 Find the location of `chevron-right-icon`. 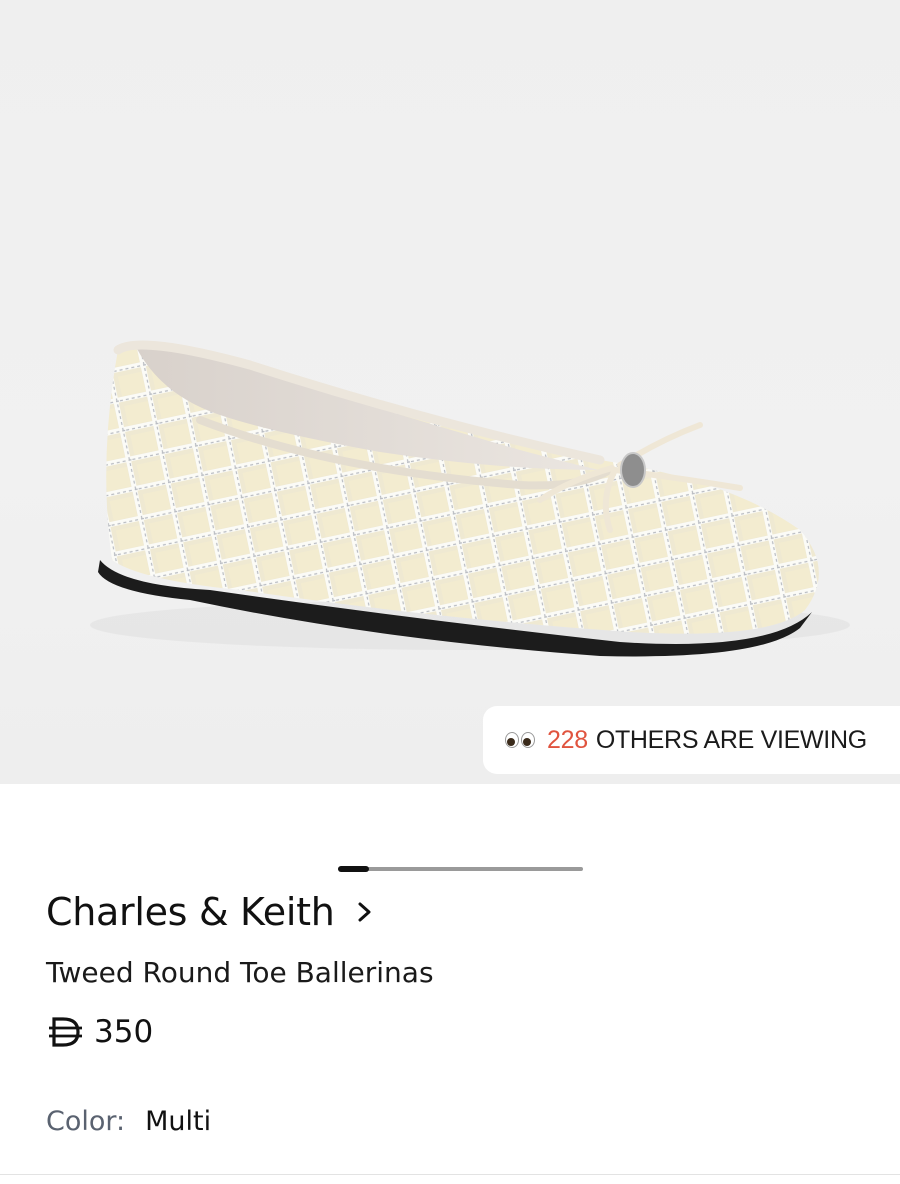

chevron-right-icon is located at coordinates (364, 912).